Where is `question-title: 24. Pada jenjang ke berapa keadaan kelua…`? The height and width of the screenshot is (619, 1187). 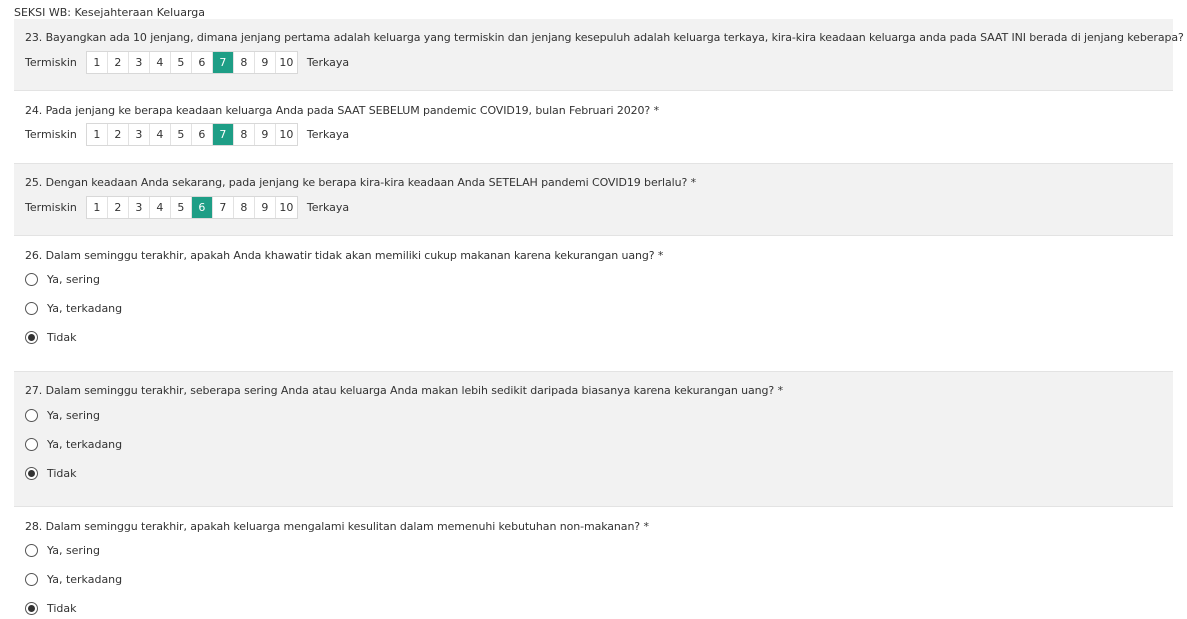
question-title: 24. Pada jenjang ke berapa keadaan kelua… is located at coordinates (342, 110).